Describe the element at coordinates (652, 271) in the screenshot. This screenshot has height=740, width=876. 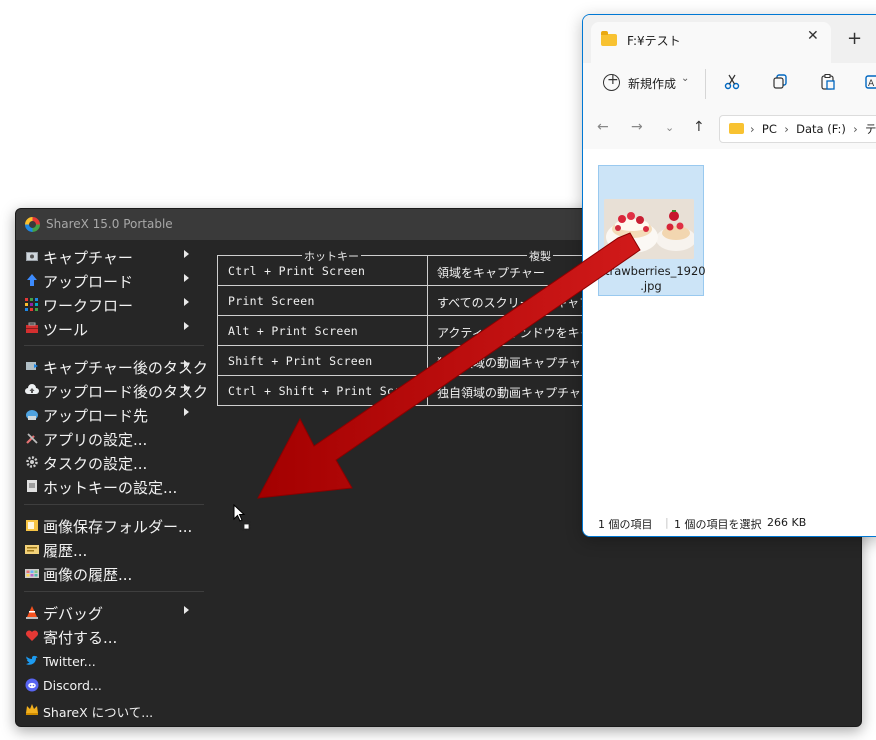
I see `file-name: strawberries_1920` at that location.